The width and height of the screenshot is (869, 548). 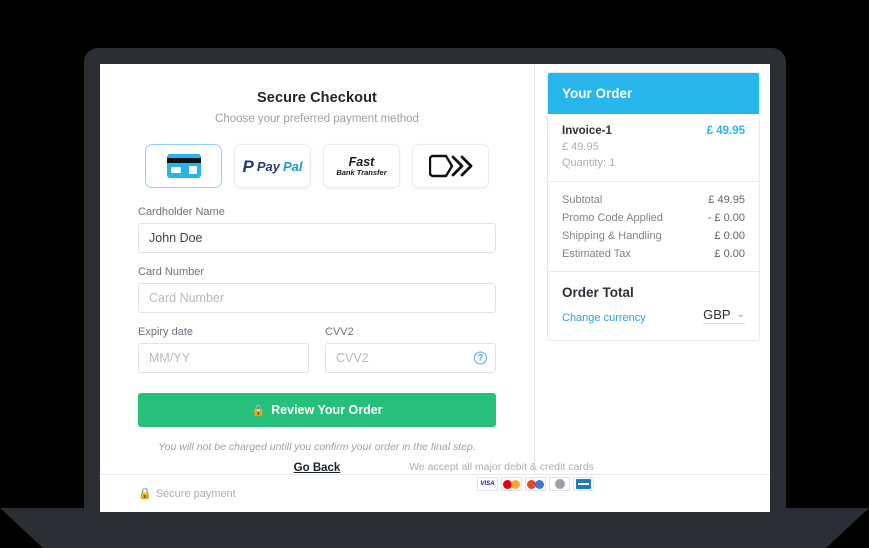 What do you see at coordinates (726, 218) in the screenshot?
I see `total-amount: - £ 0.00` at bounding box center [726, 218].